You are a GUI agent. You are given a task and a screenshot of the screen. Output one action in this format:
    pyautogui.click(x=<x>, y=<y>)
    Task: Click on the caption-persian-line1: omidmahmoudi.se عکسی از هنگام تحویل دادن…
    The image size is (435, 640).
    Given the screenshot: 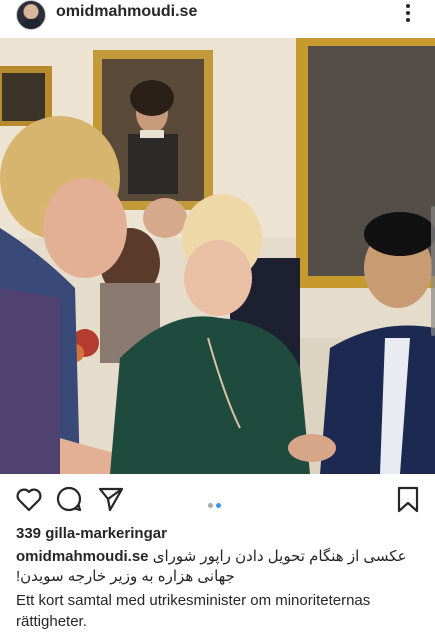 What is the action you would take?
    pyautogui.click(x=218, y=556)
    